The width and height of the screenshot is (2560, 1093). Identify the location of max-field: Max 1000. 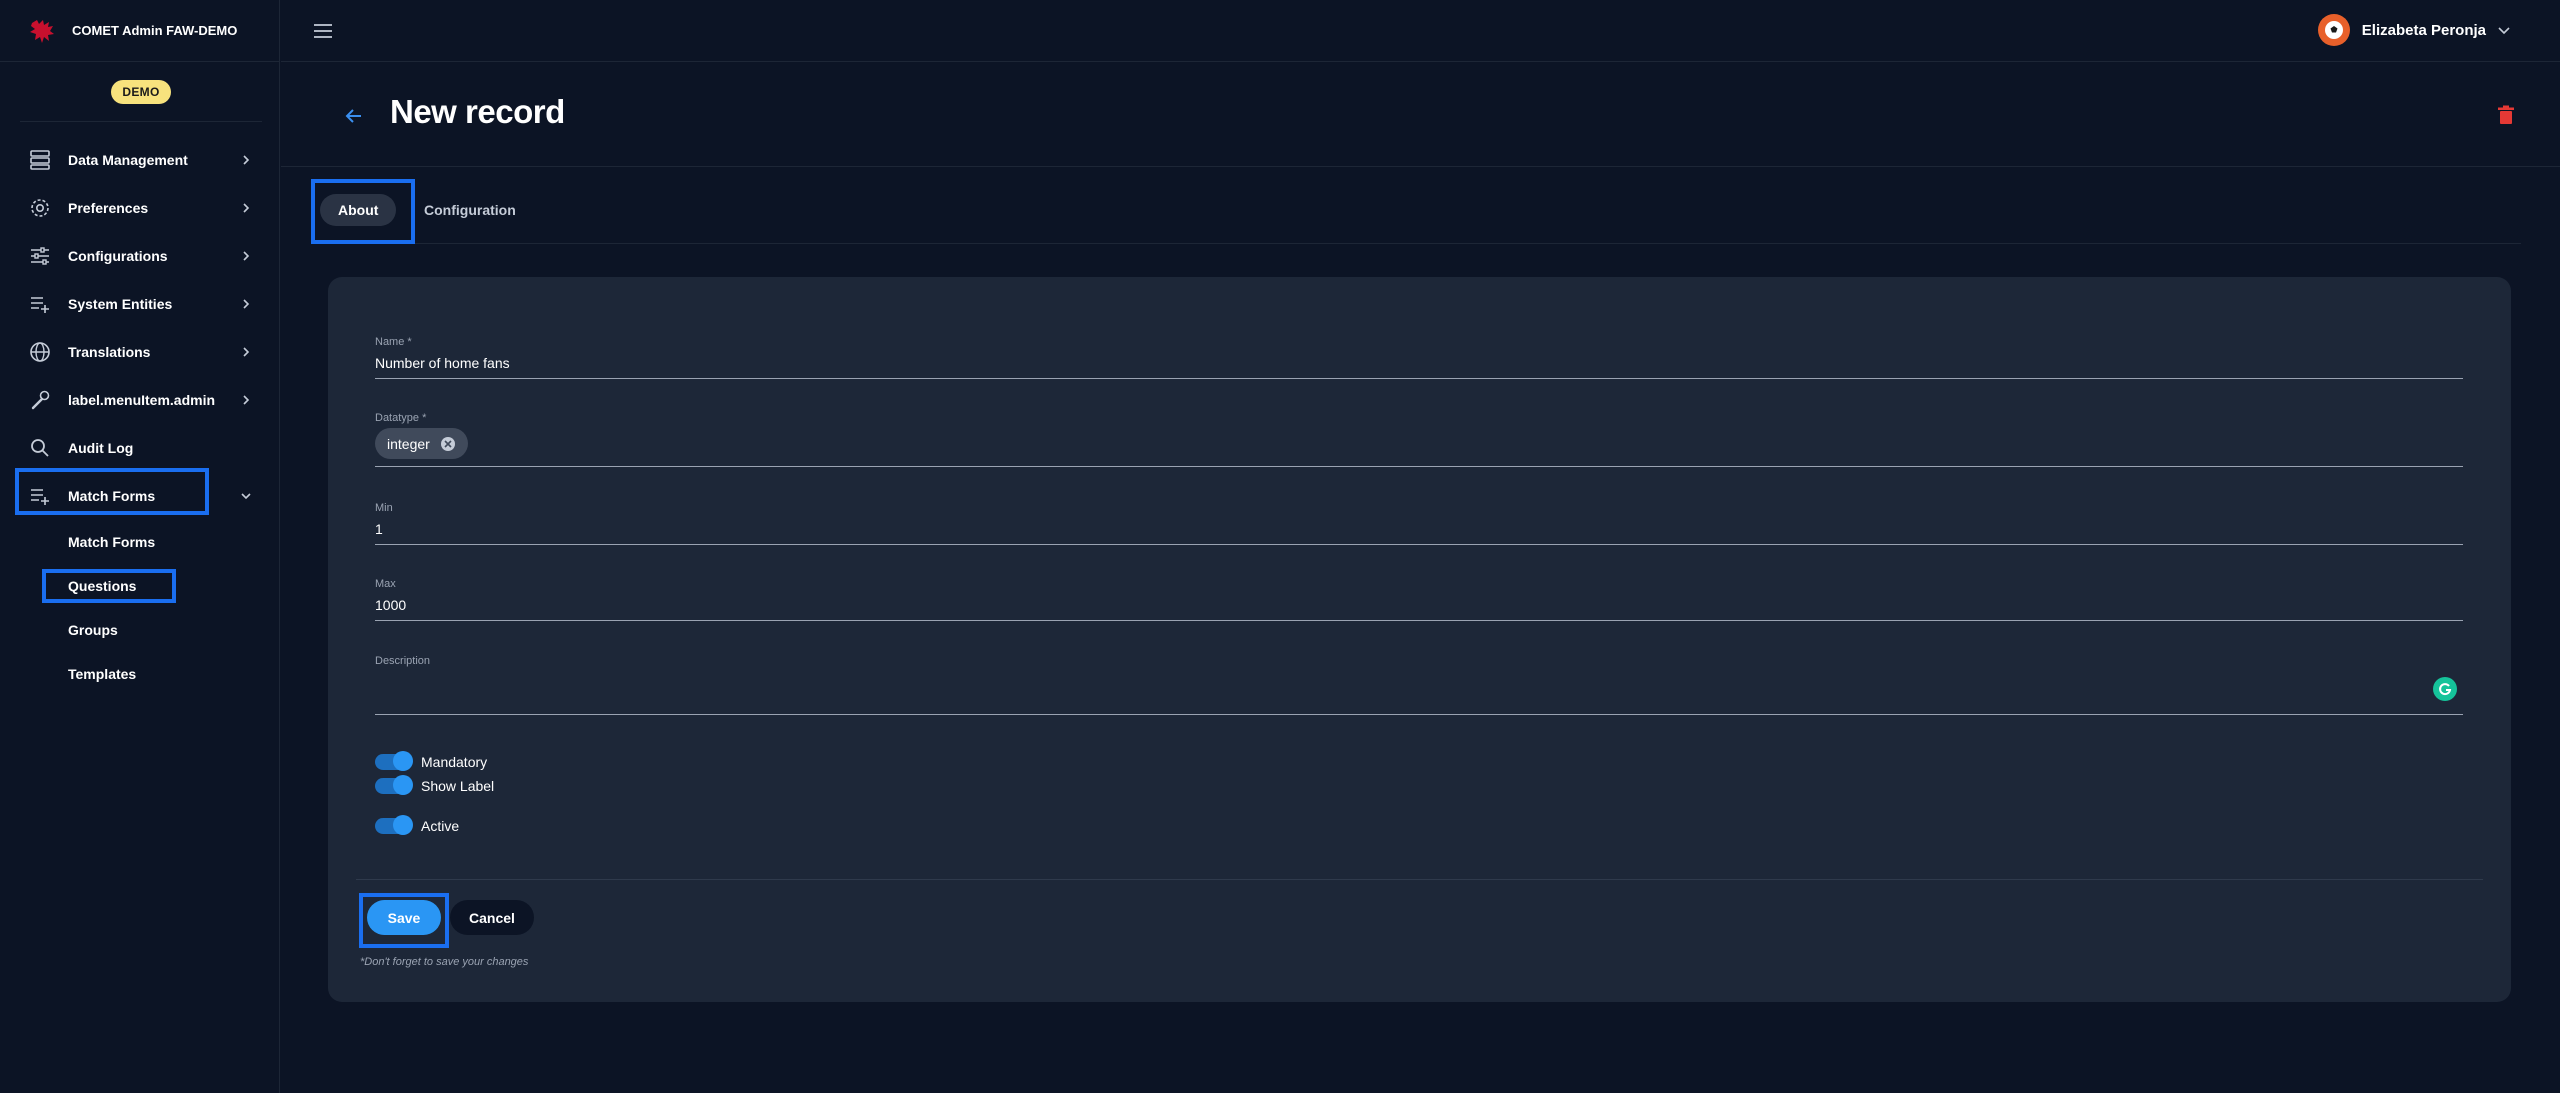
(1419, 599).